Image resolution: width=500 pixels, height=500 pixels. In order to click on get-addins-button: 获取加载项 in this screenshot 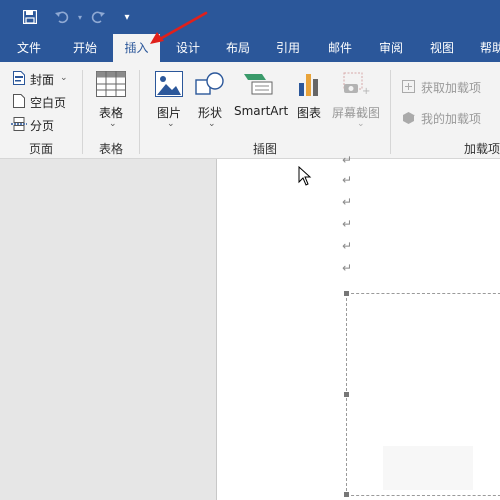, I will do `click(451, 88)`.